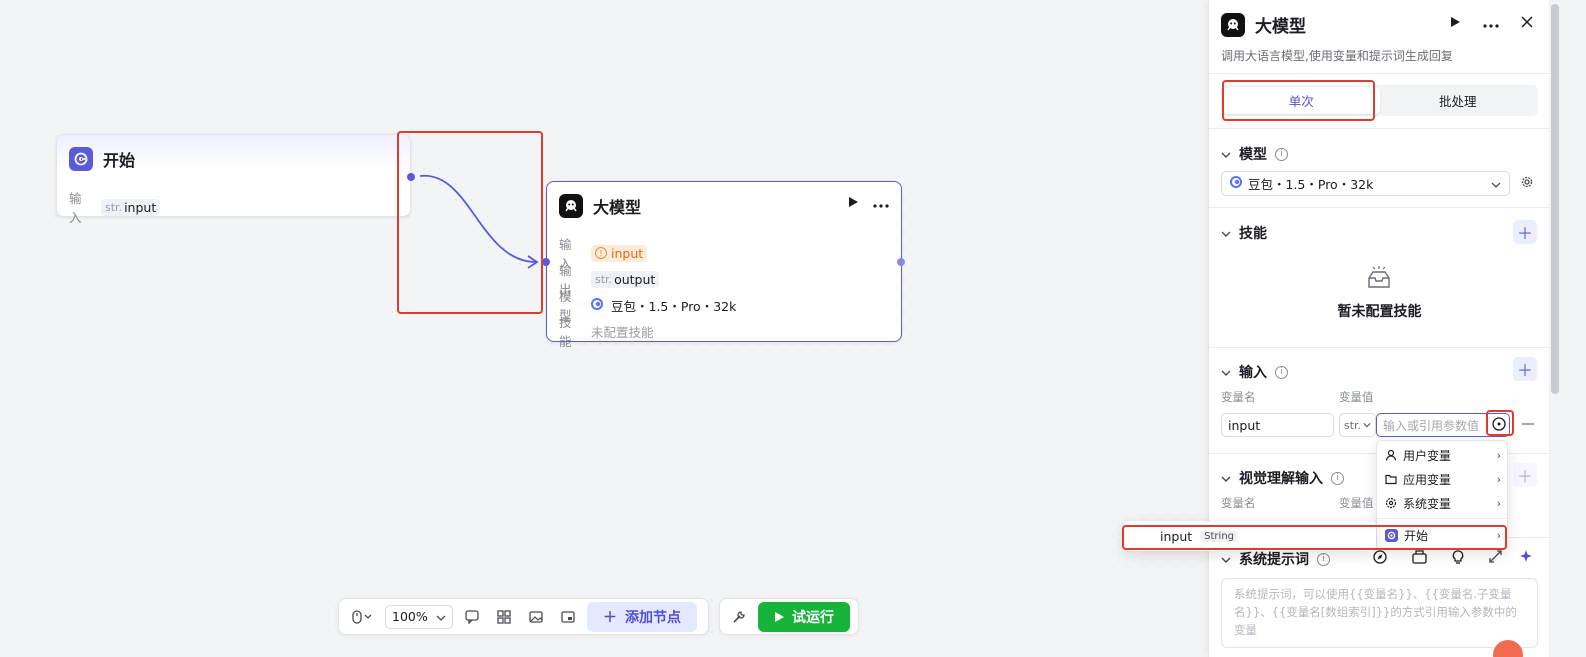 Image resolution: width=1586 pixels, height=657 pixels. I want to click on template-icon, so click(1419, 559).